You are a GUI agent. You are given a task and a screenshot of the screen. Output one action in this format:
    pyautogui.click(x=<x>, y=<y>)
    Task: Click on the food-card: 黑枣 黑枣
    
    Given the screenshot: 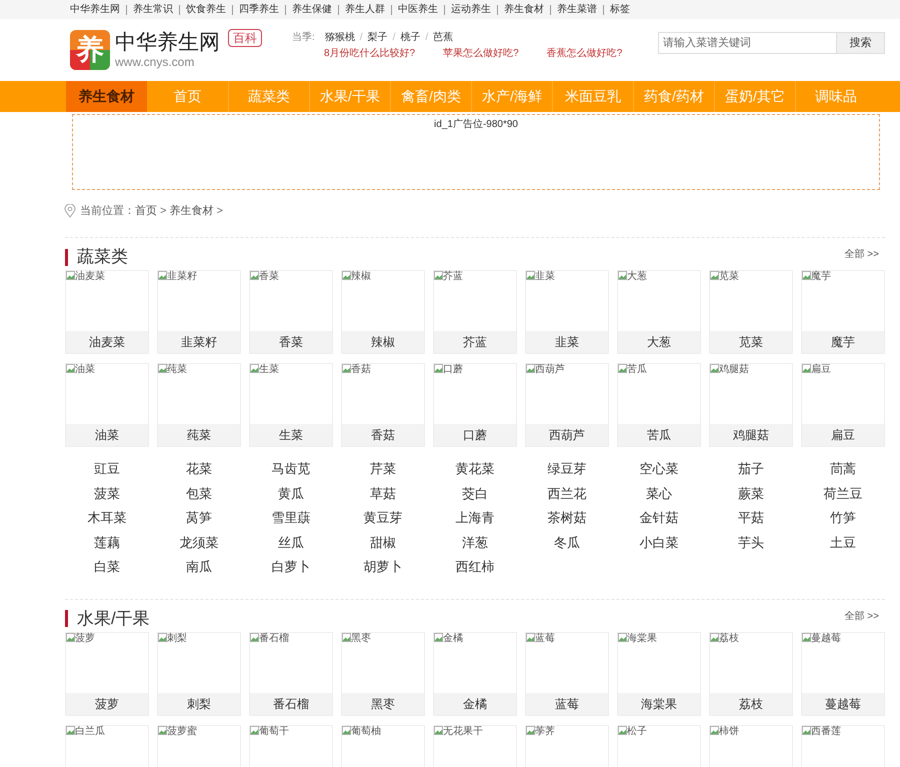 What is the action you would take?
    pyautogui.click(x=383, y=674)
    